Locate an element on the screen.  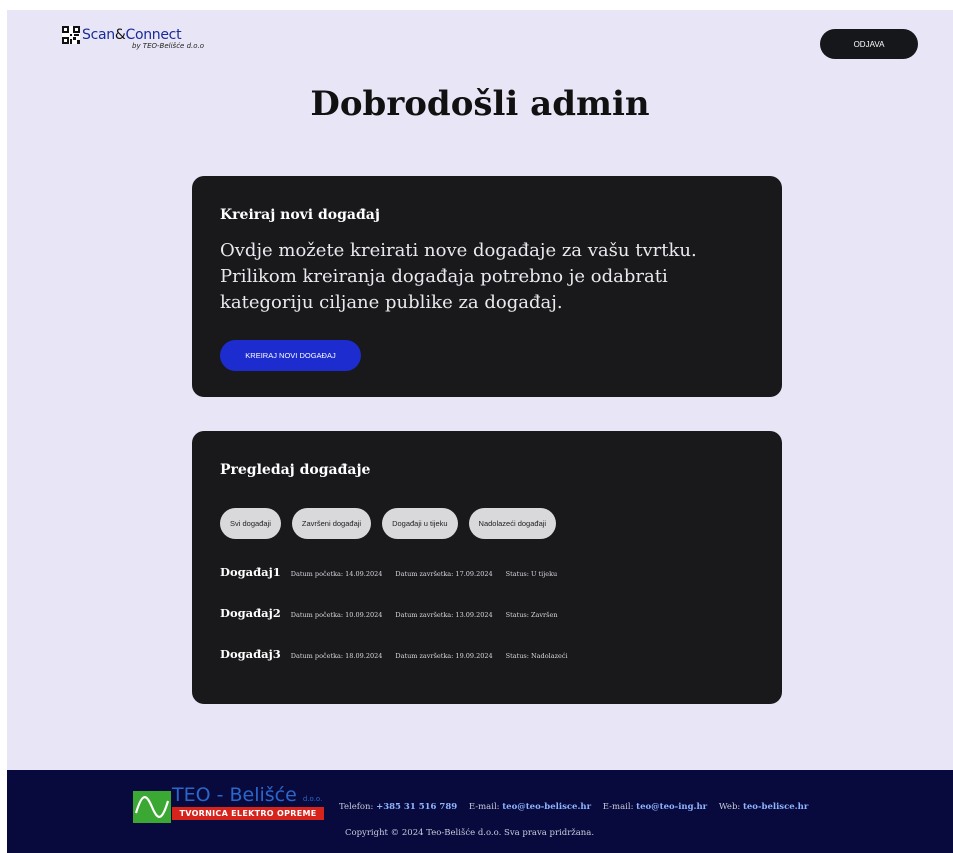
web-link: teo-belisce.hr is located at coordinates (775, 807).